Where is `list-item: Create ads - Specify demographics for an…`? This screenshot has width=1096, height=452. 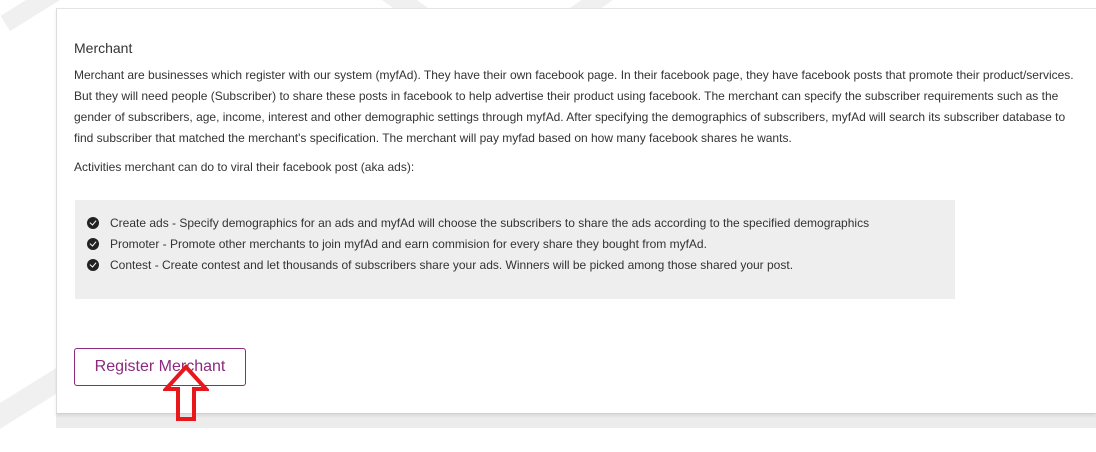
list-item: Create ads - Specify demographics for an… is located at coordinates (521, 222).